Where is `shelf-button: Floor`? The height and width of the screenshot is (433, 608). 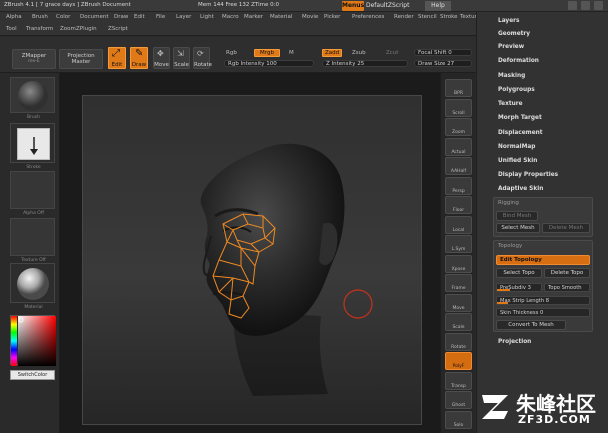
shelf-button: Floor is located at coordinates (458, 205).